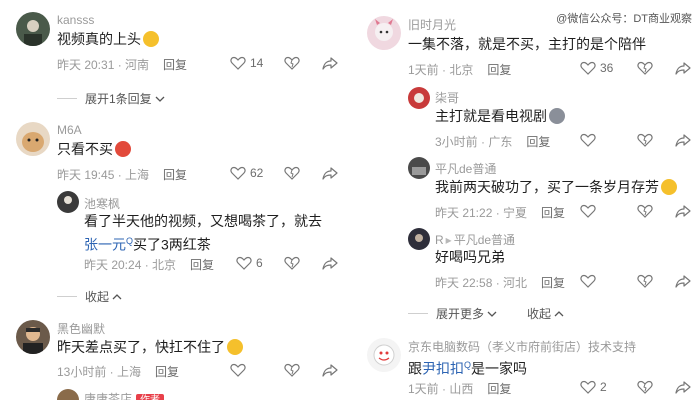 This screenshot has width=700, height=400. Describe the element at coordinates (124, 395) in the screenshot. I see `username: 唐唐茶店作者` at that location.